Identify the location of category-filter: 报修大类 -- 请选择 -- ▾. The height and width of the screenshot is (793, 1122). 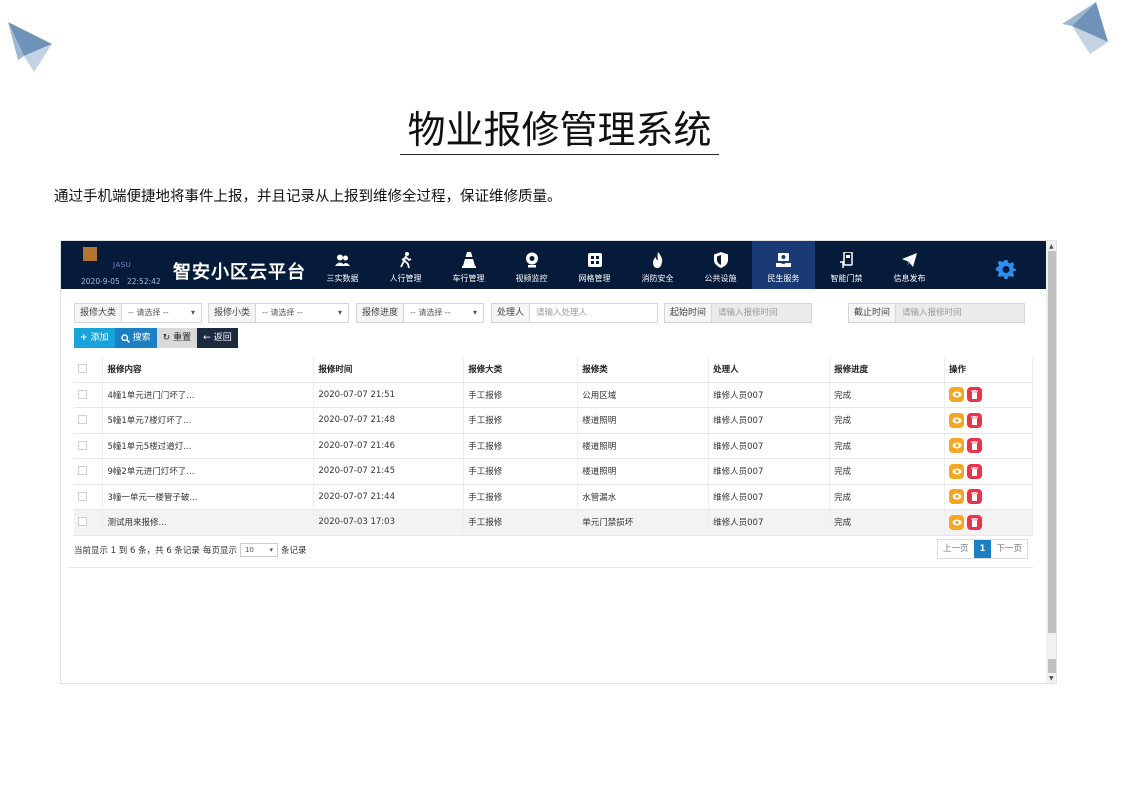
(138, 313).